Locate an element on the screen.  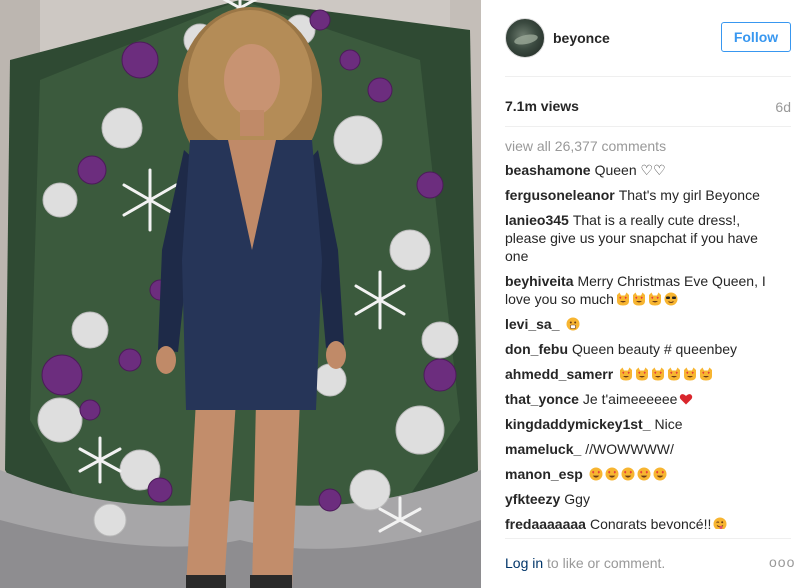
comment-username: don_febu is located at coordinates (536, 349).